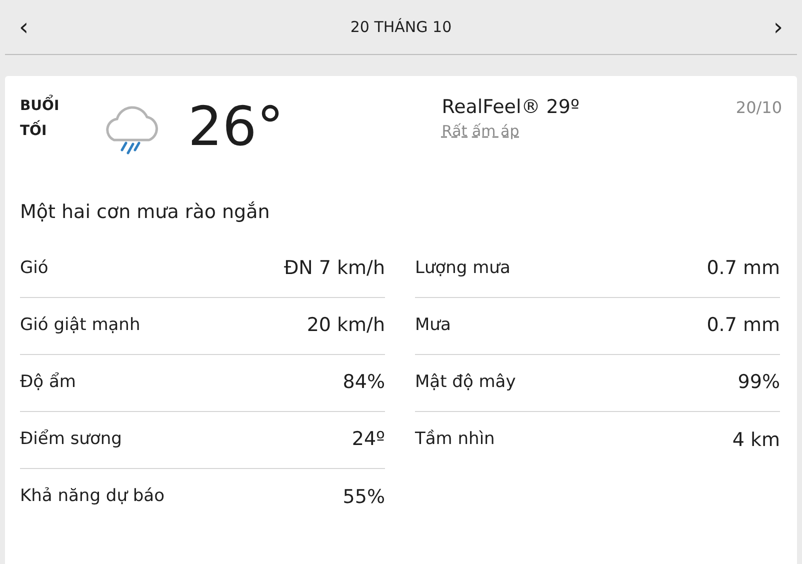  Describe the element at coordinates (759, 383) in the screenshot. I see `detail-value: 99%` at that location.